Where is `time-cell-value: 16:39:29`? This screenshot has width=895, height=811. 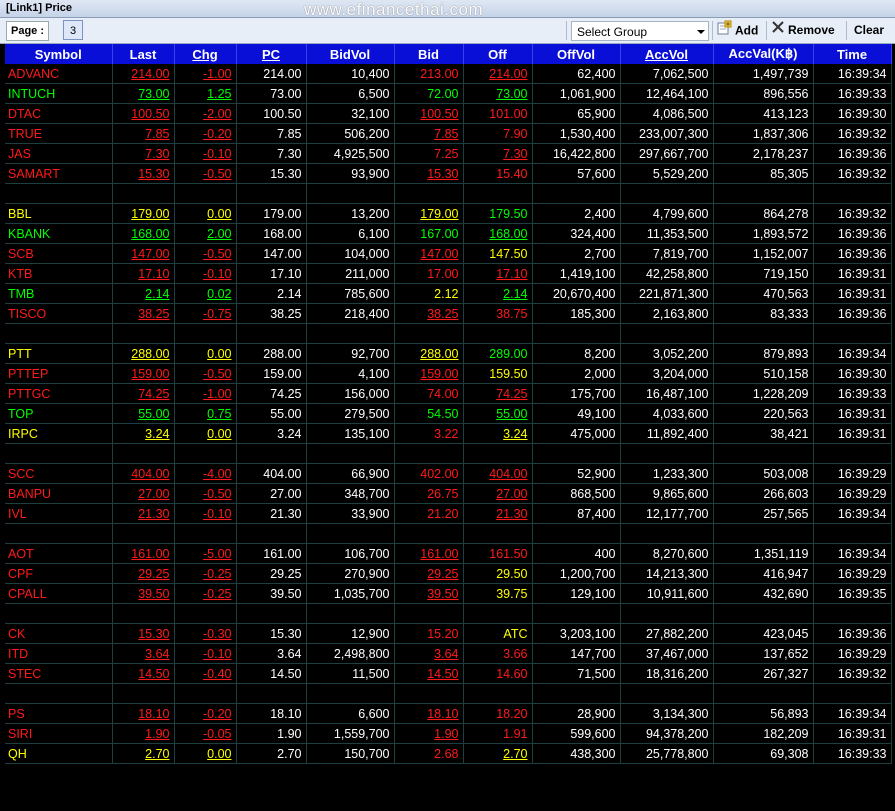
time-cell-value: 16:39:29 is located at coordinates (862, 493).